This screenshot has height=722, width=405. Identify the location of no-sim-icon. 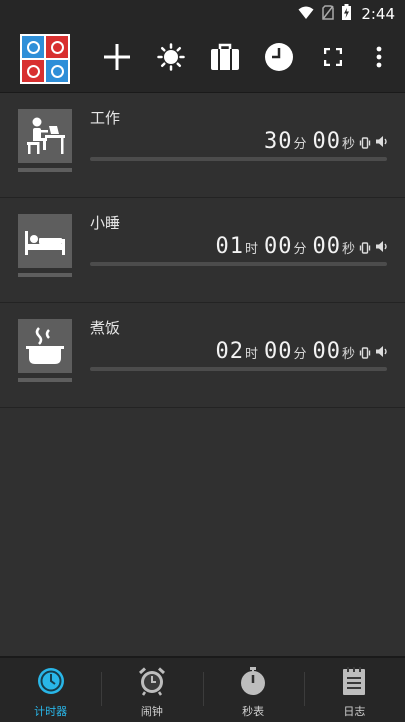
(328, 14).